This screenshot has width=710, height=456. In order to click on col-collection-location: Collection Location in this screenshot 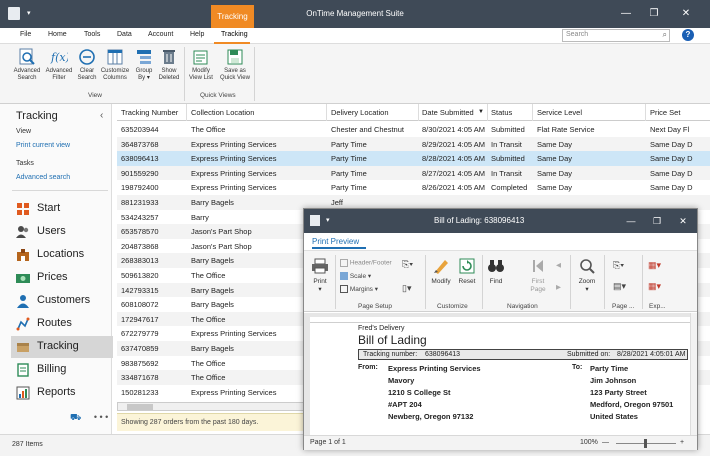, I will do `click(222, 112)`.